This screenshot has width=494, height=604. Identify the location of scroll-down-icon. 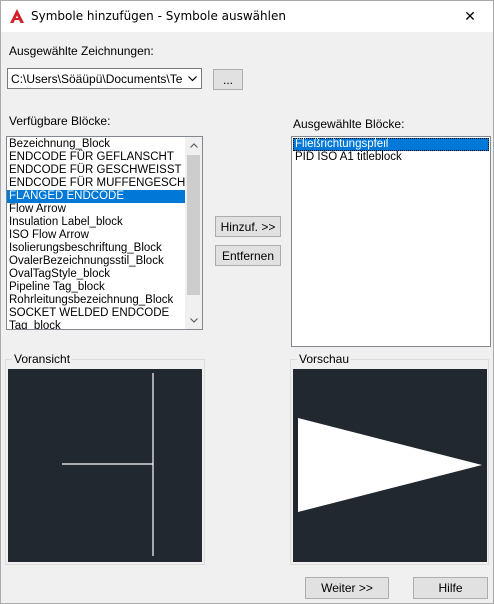
(193, 320).